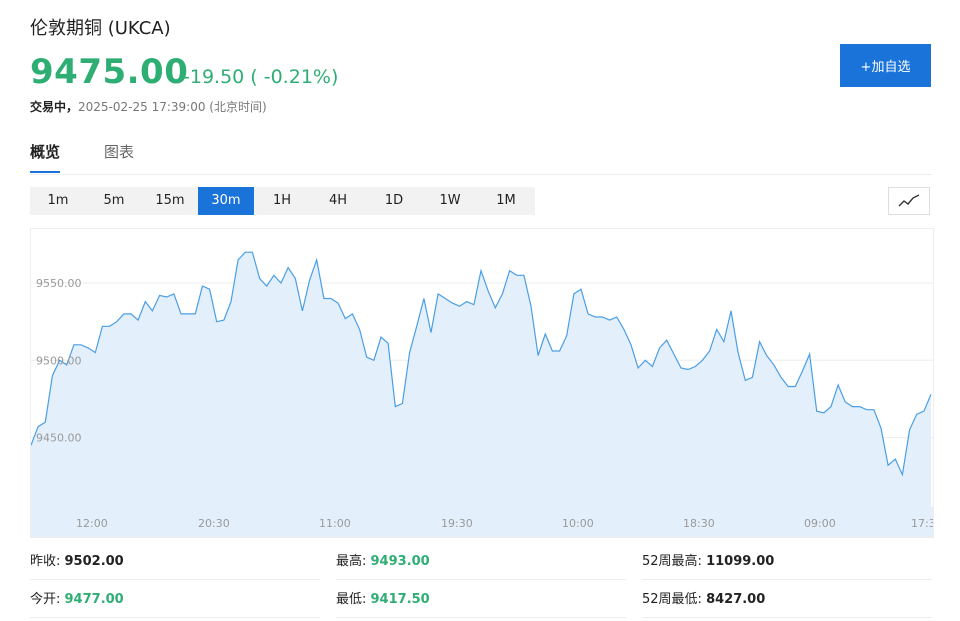 The height and width of the screenshot is (621, 960). Describe the element at coordinates (175, 562) in the screenshot. I see `stat-item: 昨收: 9502.00` at that location.